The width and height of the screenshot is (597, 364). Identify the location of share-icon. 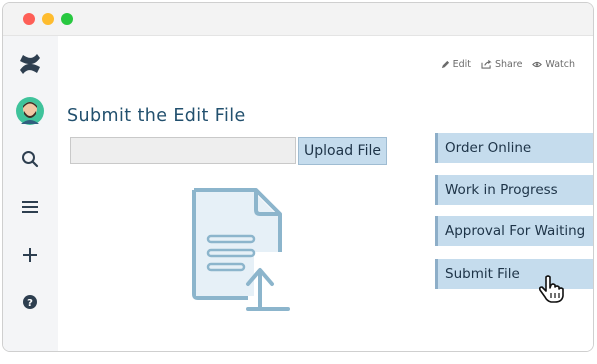
(486, 64).